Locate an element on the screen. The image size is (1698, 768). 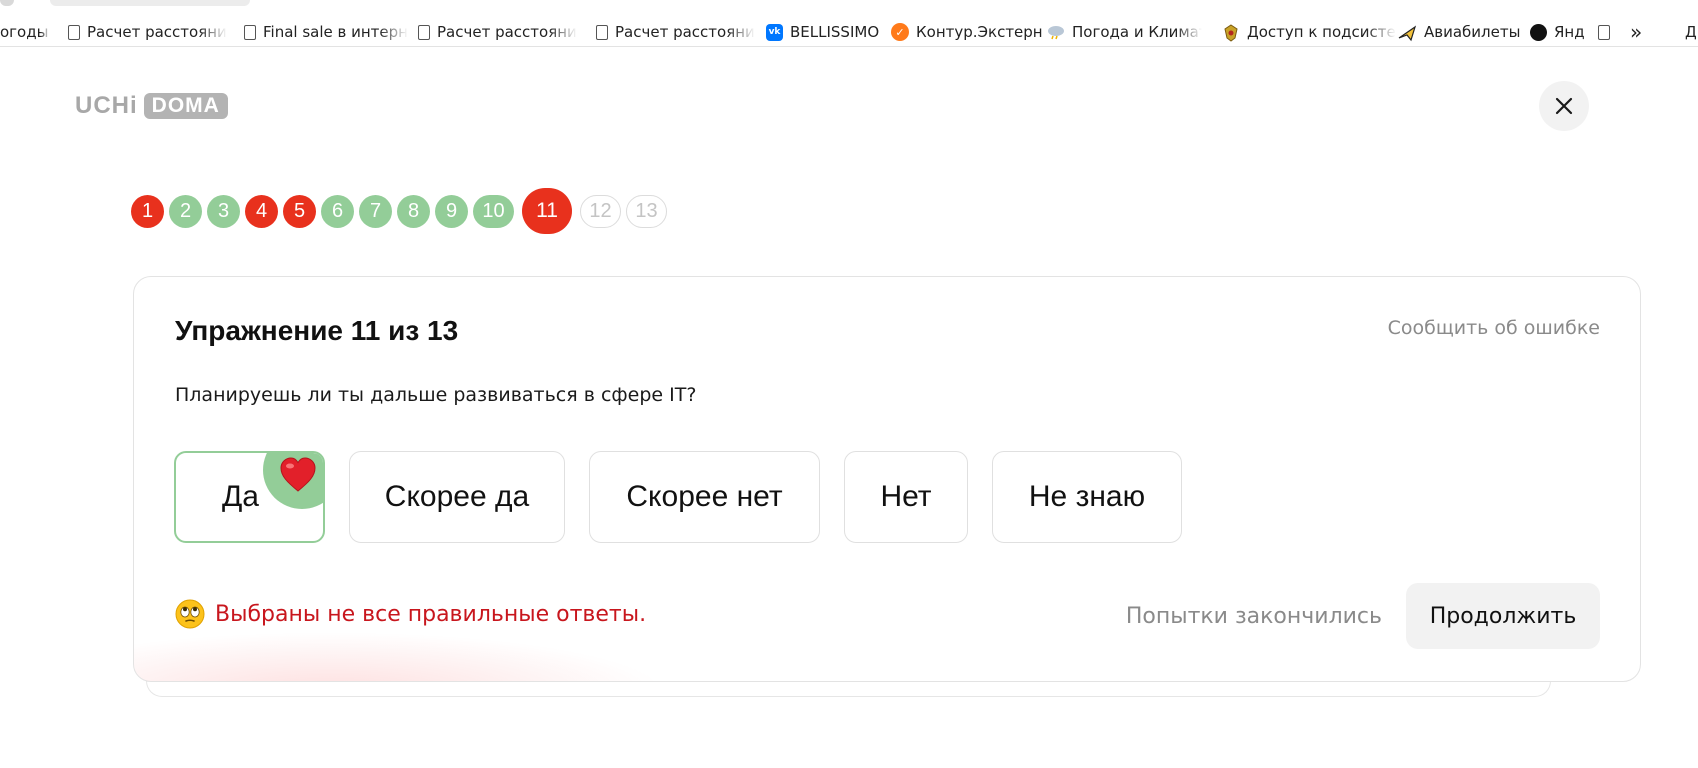
attempts-status: Попытки закончились is located at coordinates (1253, 616).